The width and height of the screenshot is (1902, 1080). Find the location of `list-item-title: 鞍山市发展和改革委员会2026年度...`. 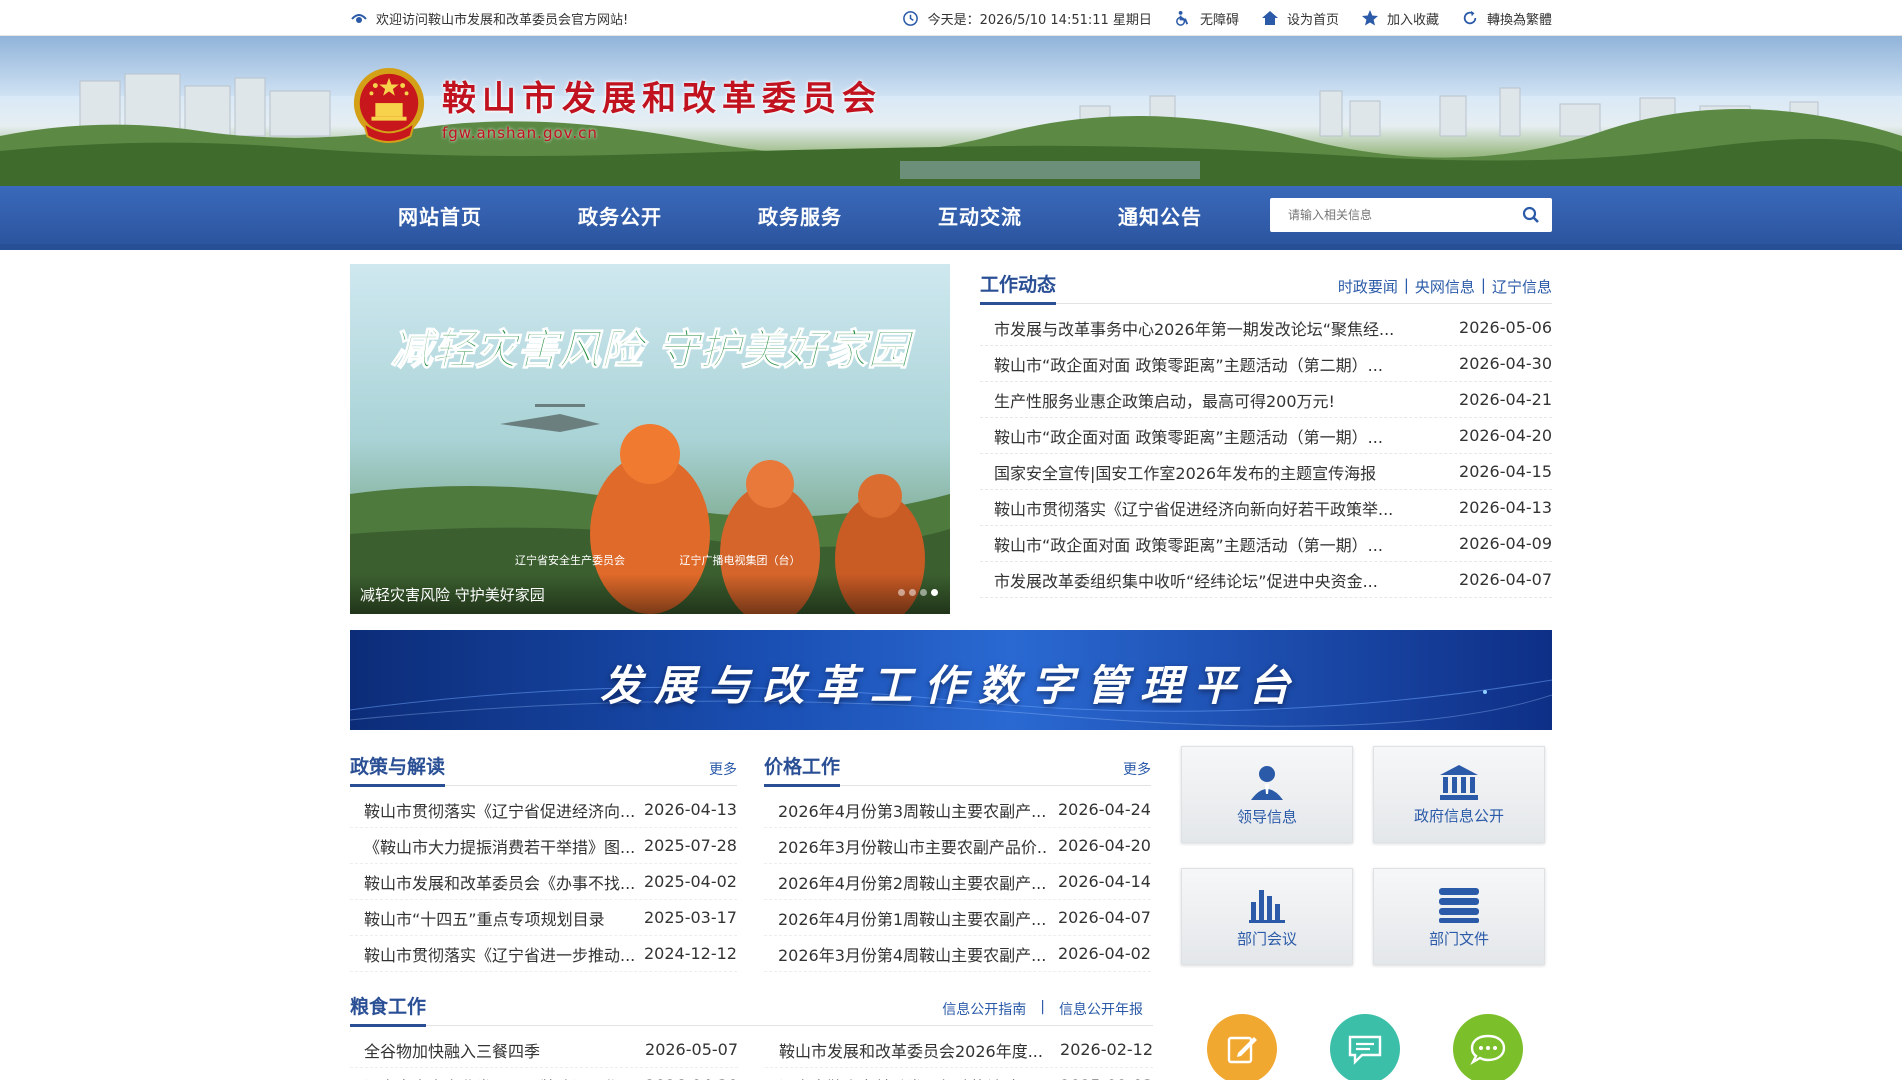

list-item-title: 鞍山市发展和改革委员会2026年度... is located at coordinates (911, 1050).